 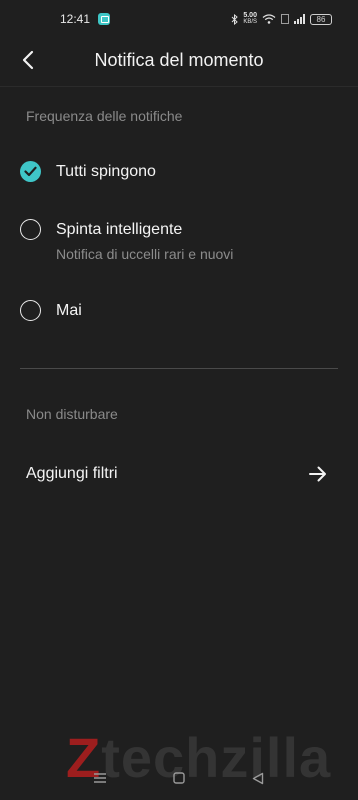 I want to click on option-description: Notifica di uccelli rari e nuovi, so click(x=145, y=254).